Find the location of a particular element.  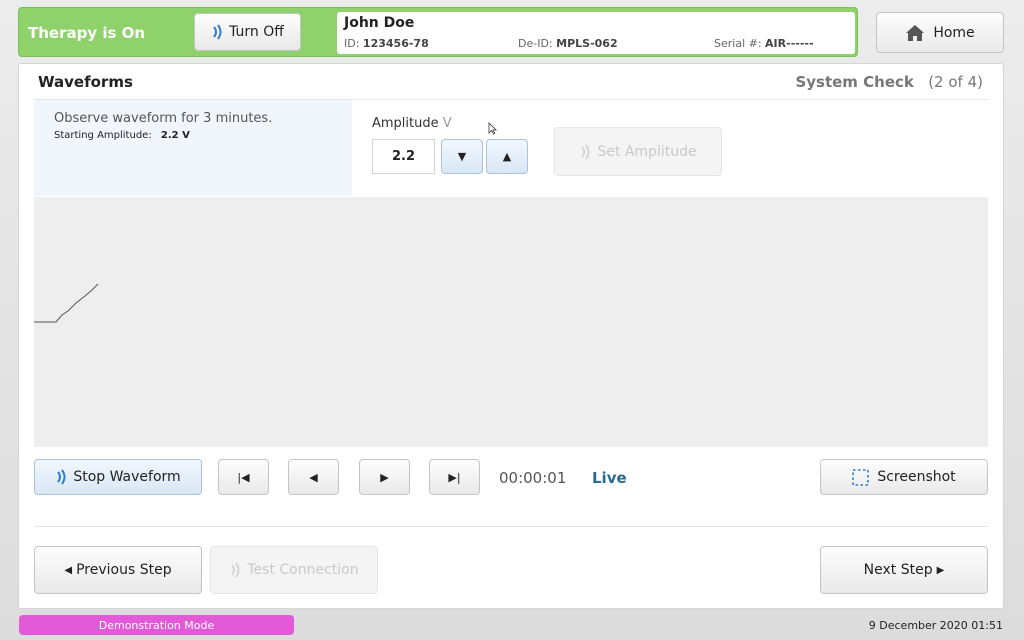

controls-divider is located at coordinates (511, 526).